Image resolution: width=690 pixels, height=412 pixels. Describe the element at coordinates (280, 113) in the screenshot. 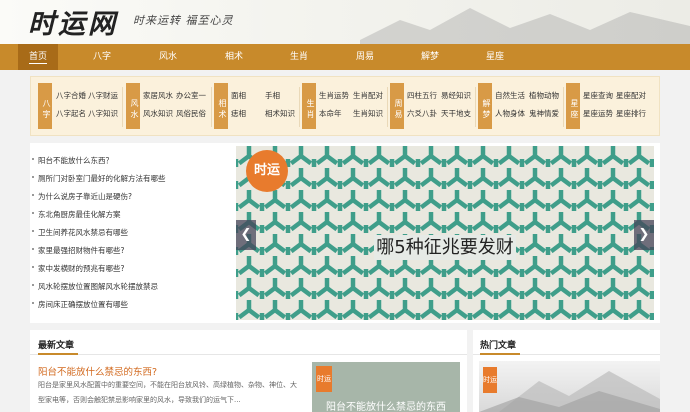

I see `category-link: 相术知识` at that location.